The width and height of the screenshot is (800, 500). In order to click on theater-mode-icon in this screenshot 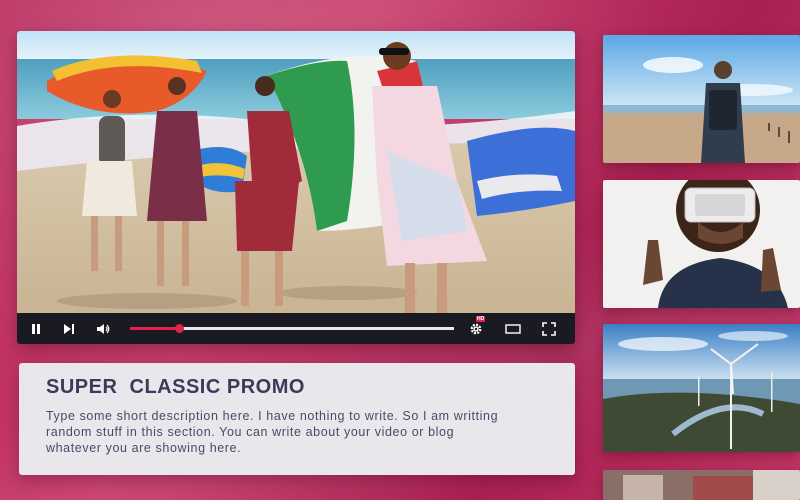, I will do `click(513, 329)`.